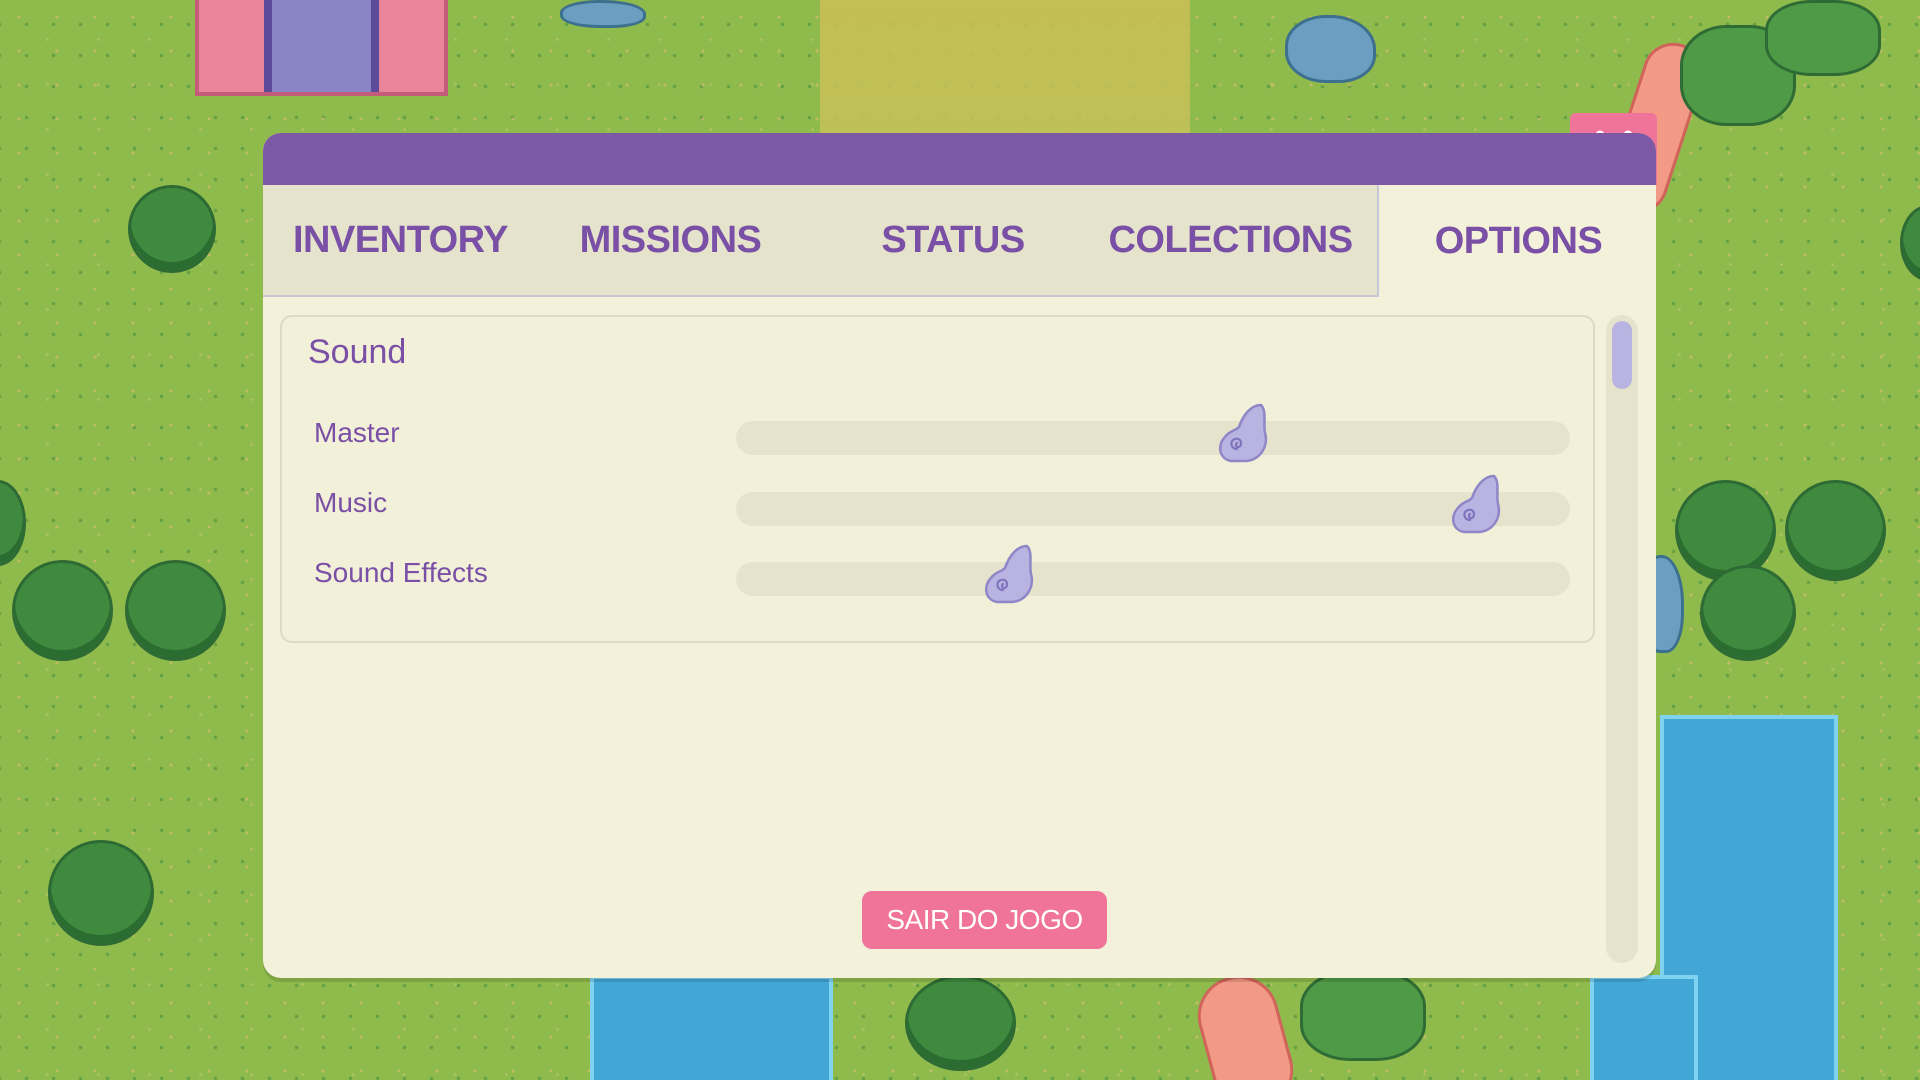  Describe the element at coordinates (351, 502) in the screenshot. I see `slider-label-music: Music` at that location.